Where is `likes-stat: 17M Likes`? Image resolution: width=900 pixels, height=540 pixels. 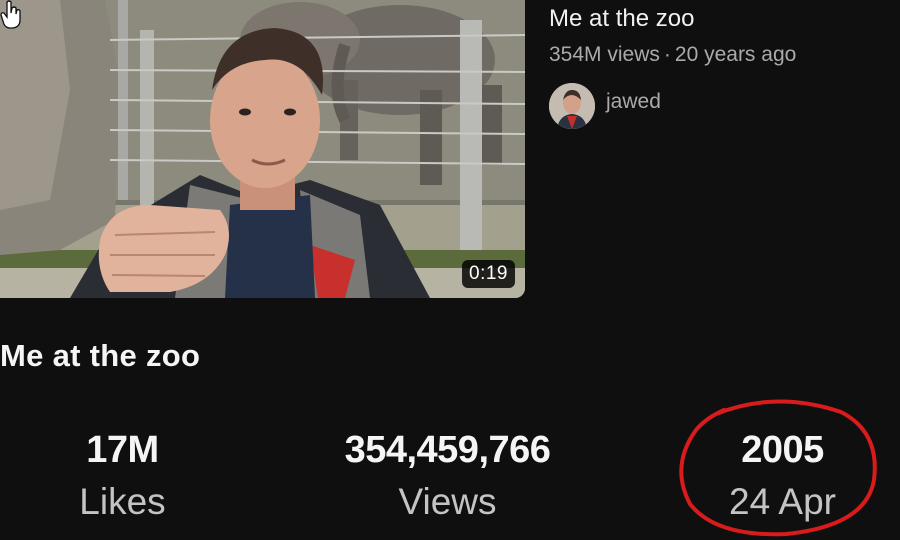 likes-stat: 17M Likes is located at coordinates (122, 476).